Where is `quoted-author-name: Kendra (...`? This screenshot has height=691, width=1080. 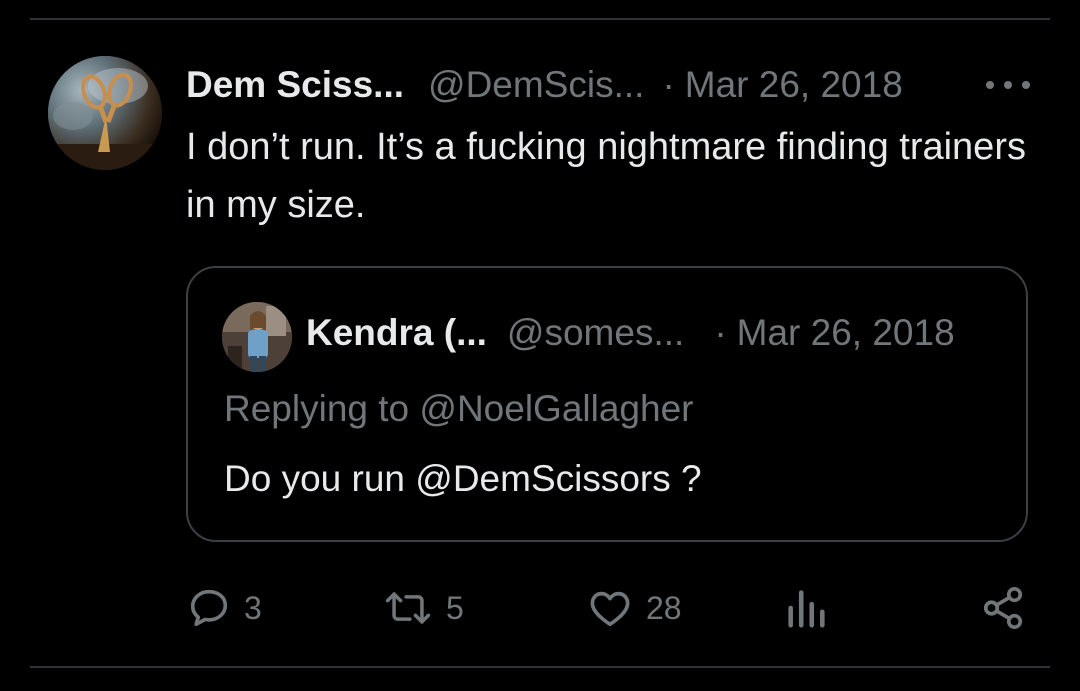 quoted-author-name: Kendra (... is located at coordinates (396, 332).